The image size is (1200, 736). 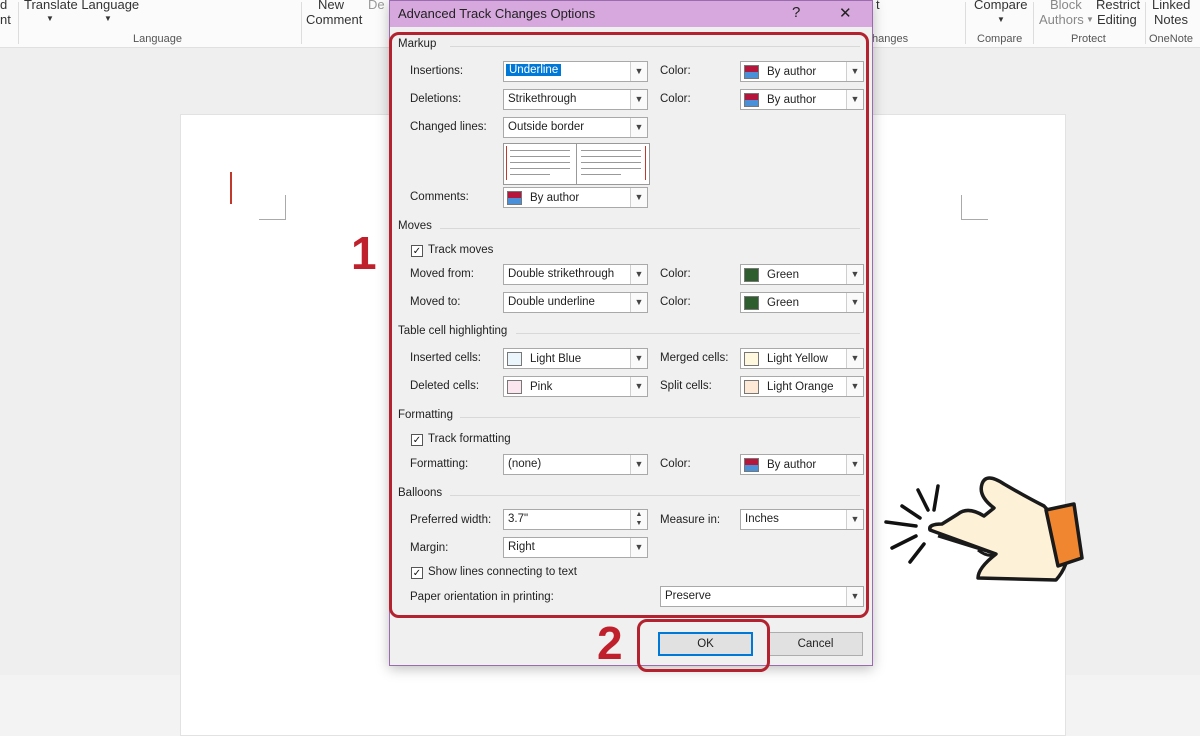 What do you see at coordinates (81, 6) in the screenshot?
I see `translate-language-button: Translate Language` at bounding box center [81, 6].